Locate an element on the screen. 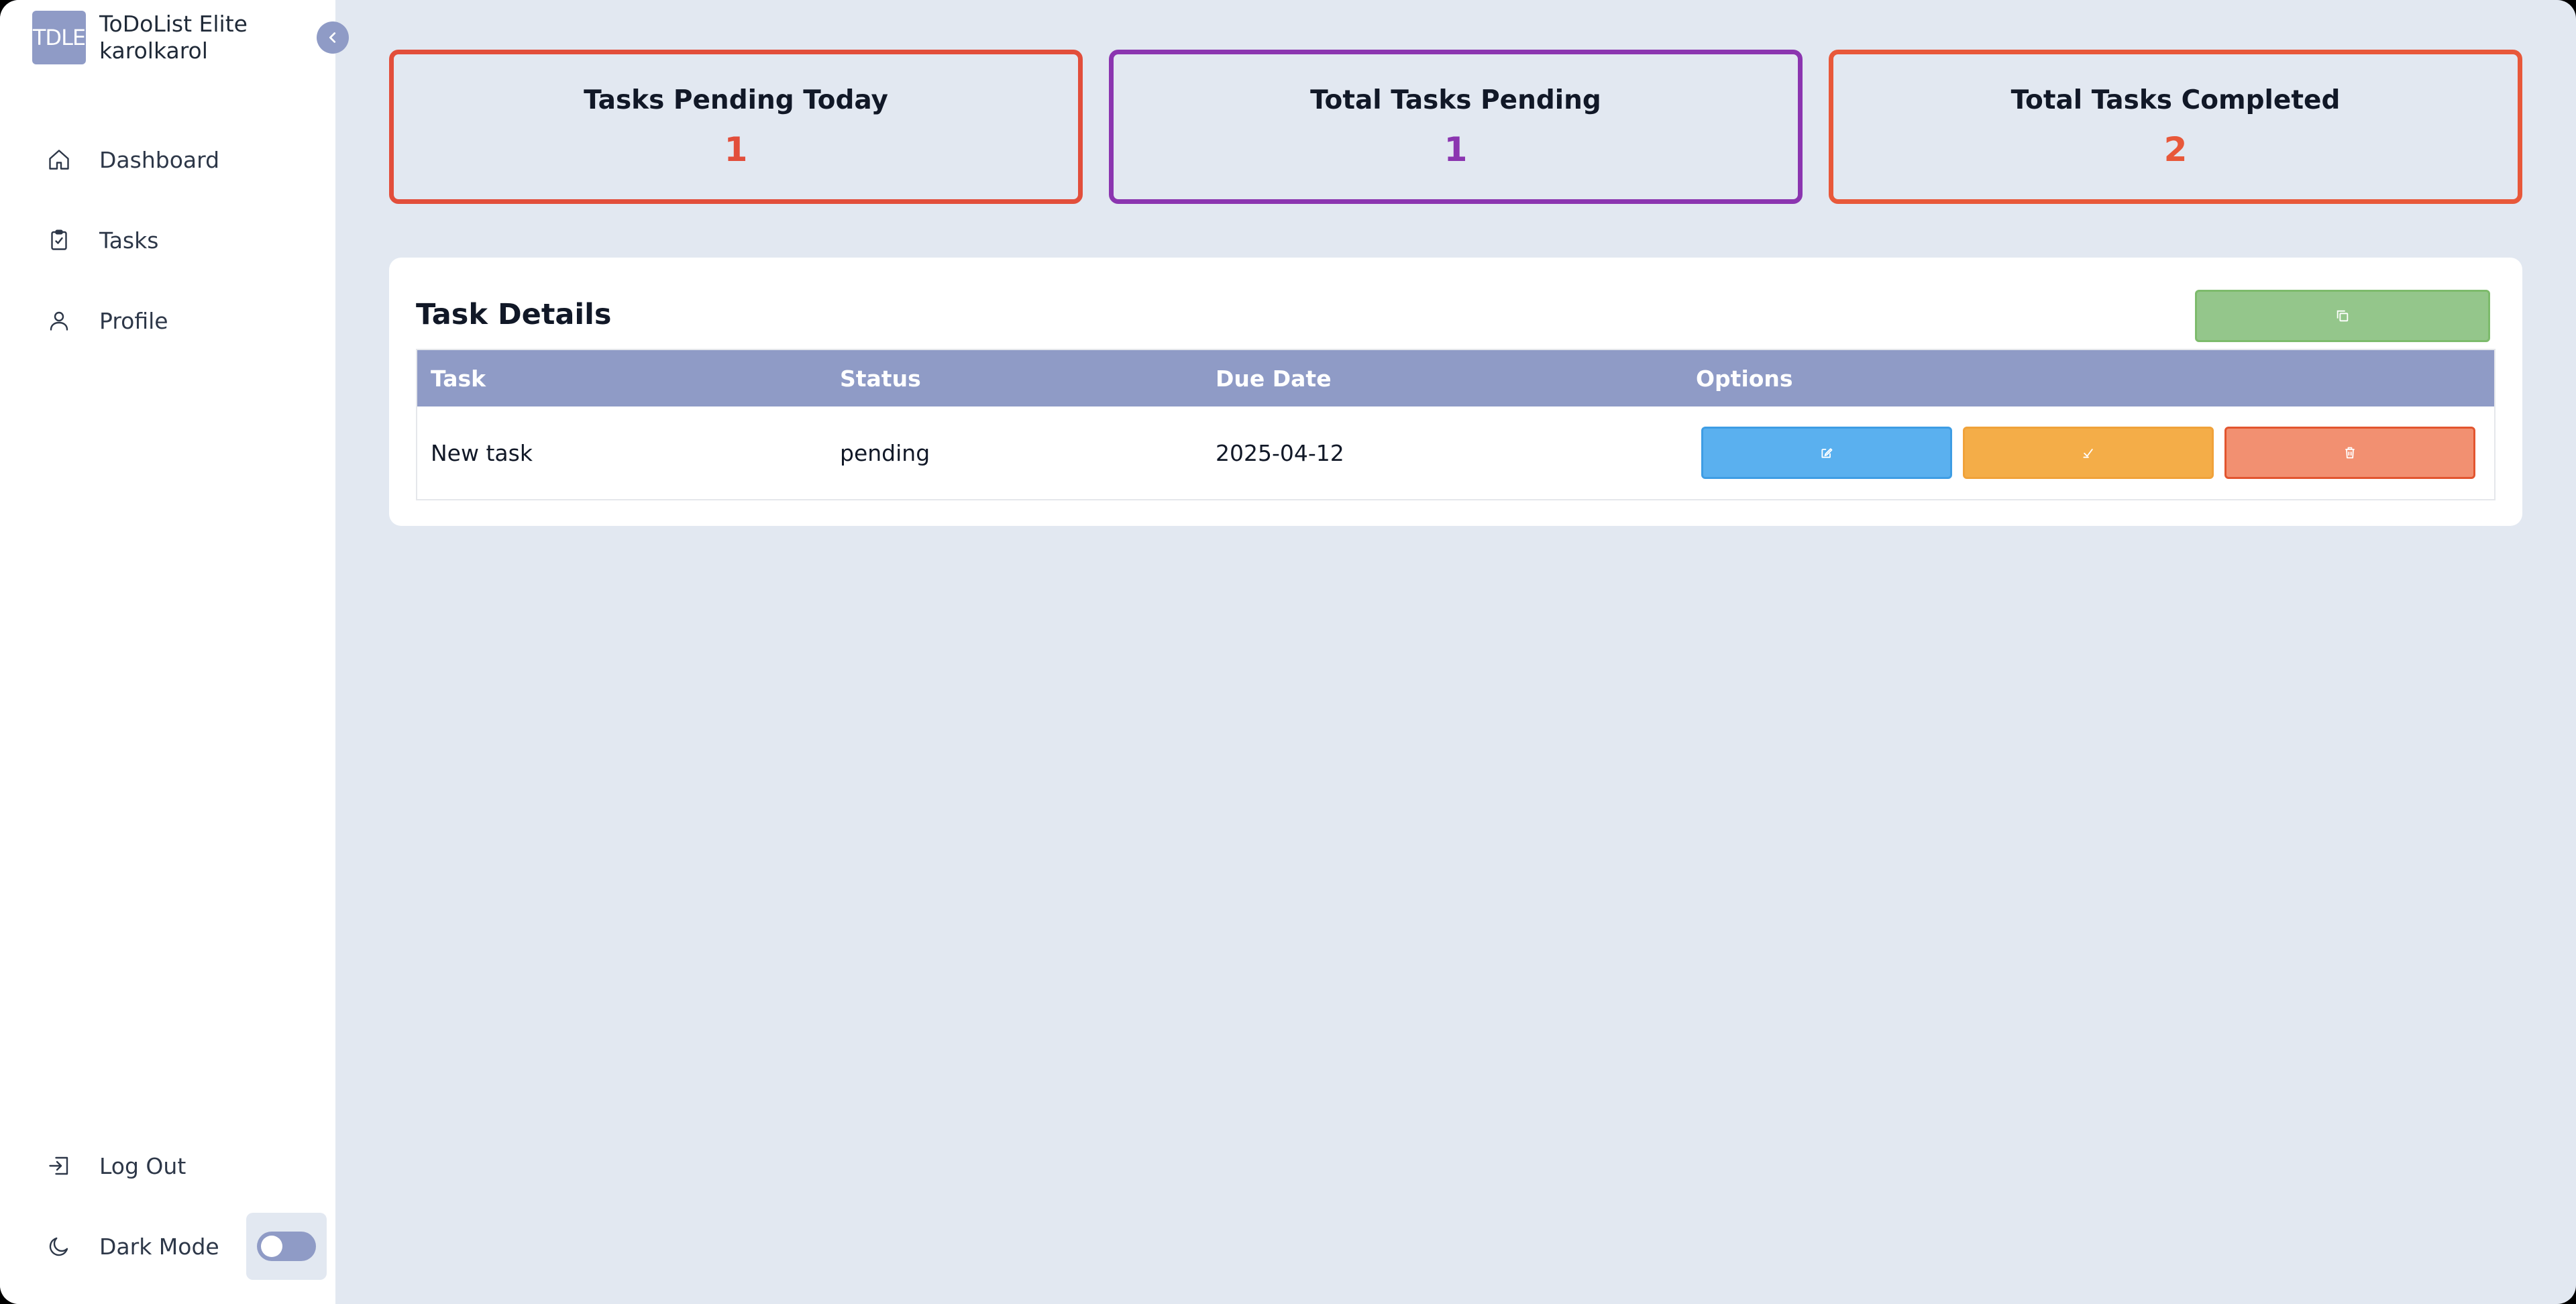  task-status: pending is located at coordinates (885, 452).